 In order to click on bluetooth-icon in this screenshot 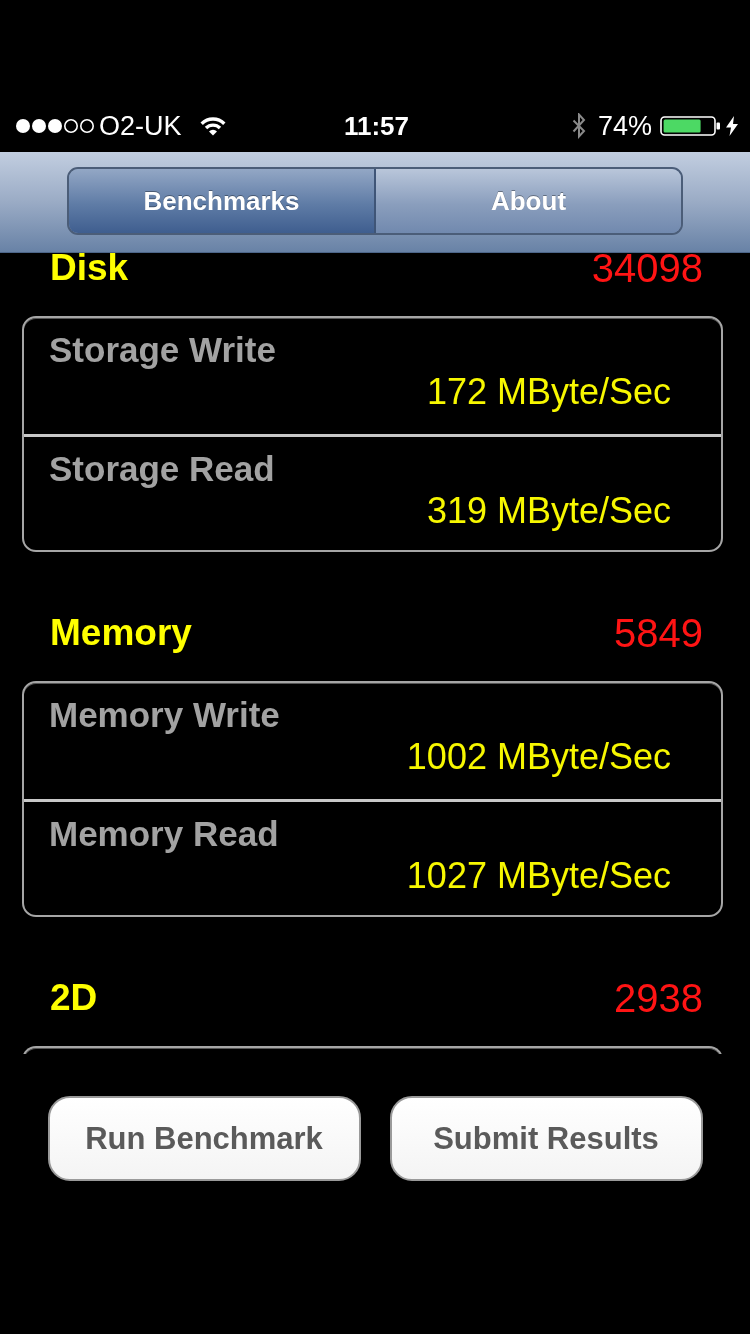, I will do `click(578, 126)`.